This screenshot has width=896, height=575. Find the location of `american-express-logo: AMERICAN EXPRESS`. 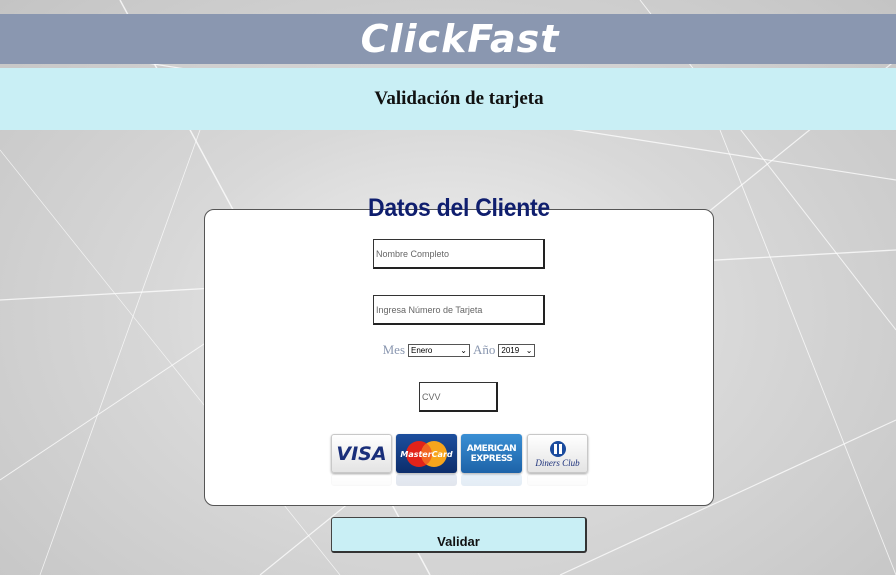

american-express-logo: AMERICAN EXPRESS is located at coordinates (491, 453).